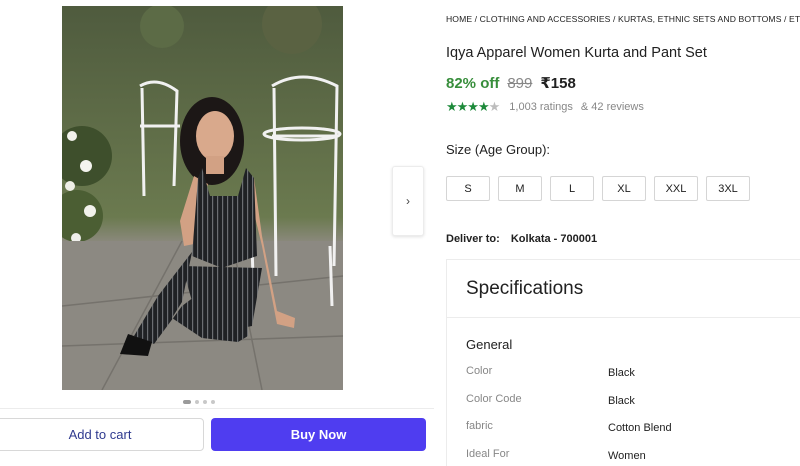  What do you see at coordinates (598, 188) in the screenshot?
I see `size-options: S M L XL XXL 3XL` at bounding box center [598, 188].